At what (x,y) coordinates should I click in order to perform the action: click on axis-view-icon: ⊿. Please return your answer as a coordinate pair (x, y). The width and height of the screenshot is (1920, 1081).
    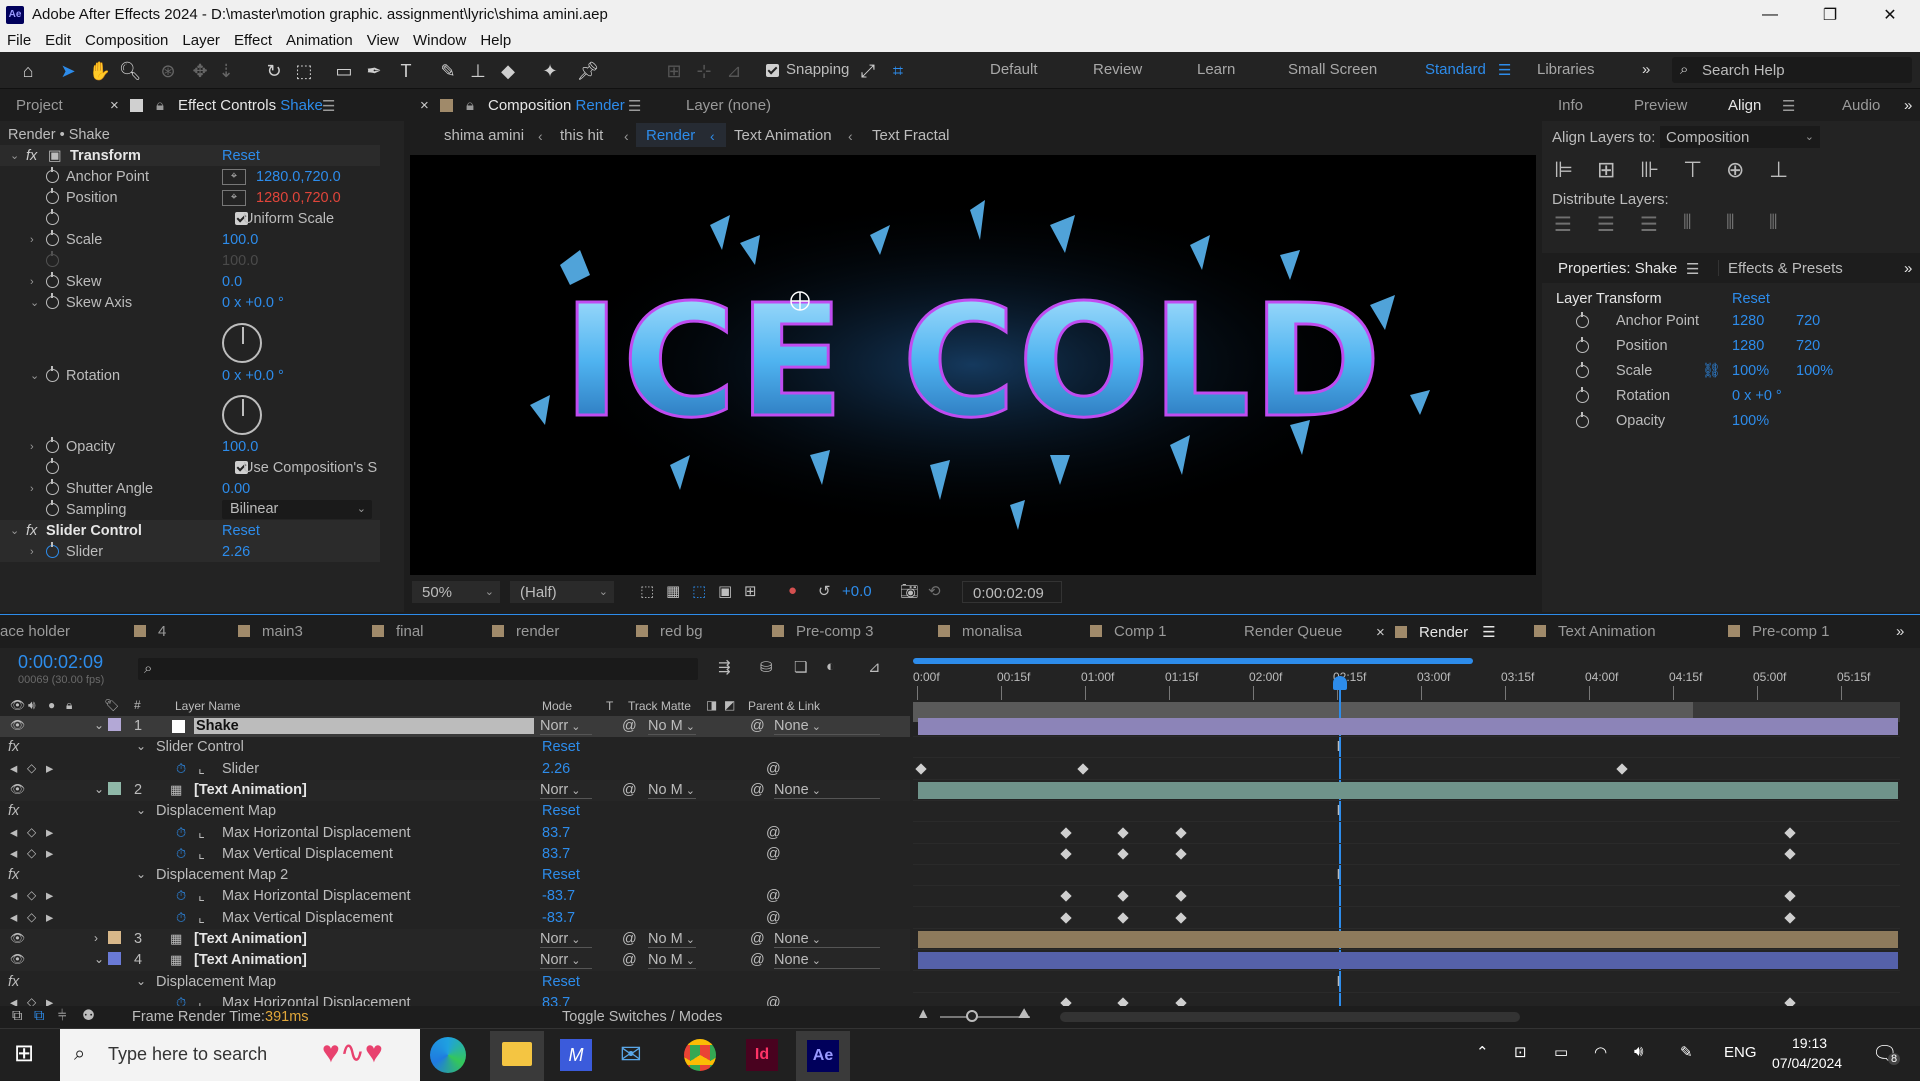
    Looking at the image, I should click on (734, 71).